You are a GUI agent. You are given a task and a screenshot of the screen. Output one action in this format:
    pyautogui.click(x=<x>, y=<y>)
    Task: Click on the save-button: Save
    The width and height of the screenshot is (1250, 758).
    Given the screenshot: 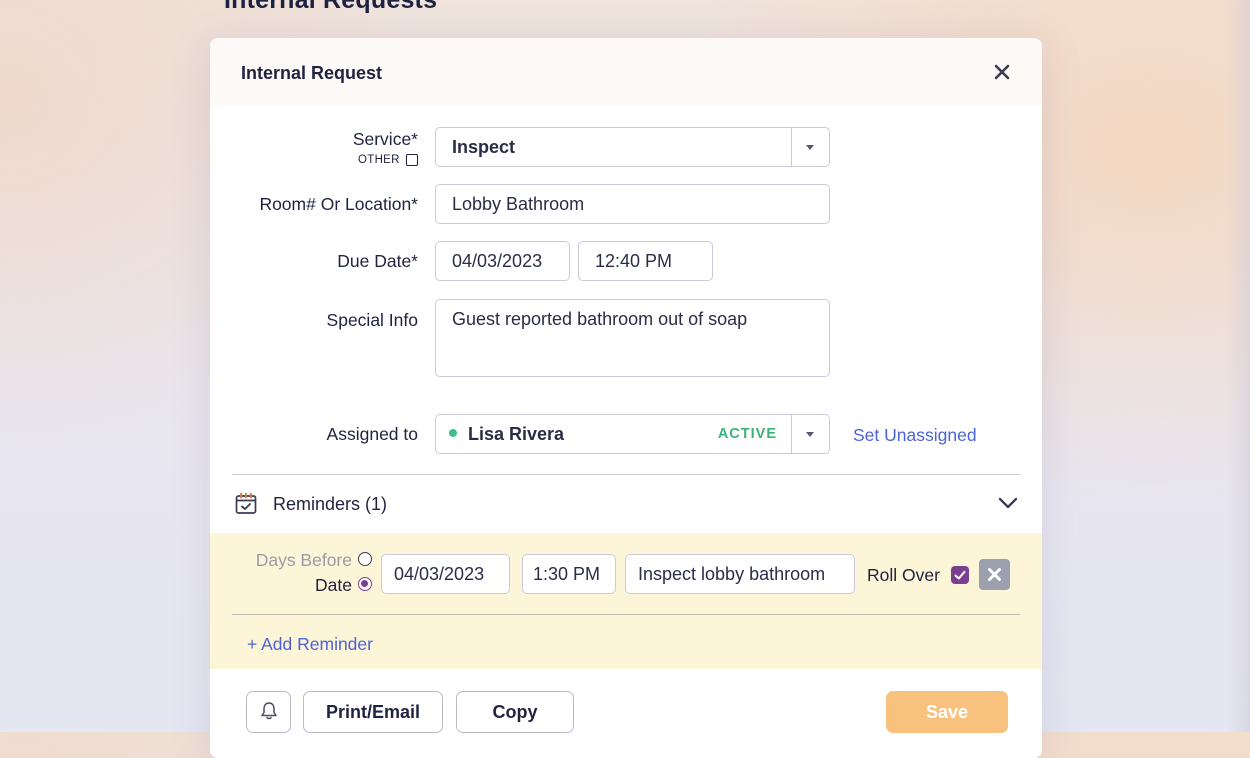 What is the action you would take?
    pyautogui.click(x=947, y=712)
    